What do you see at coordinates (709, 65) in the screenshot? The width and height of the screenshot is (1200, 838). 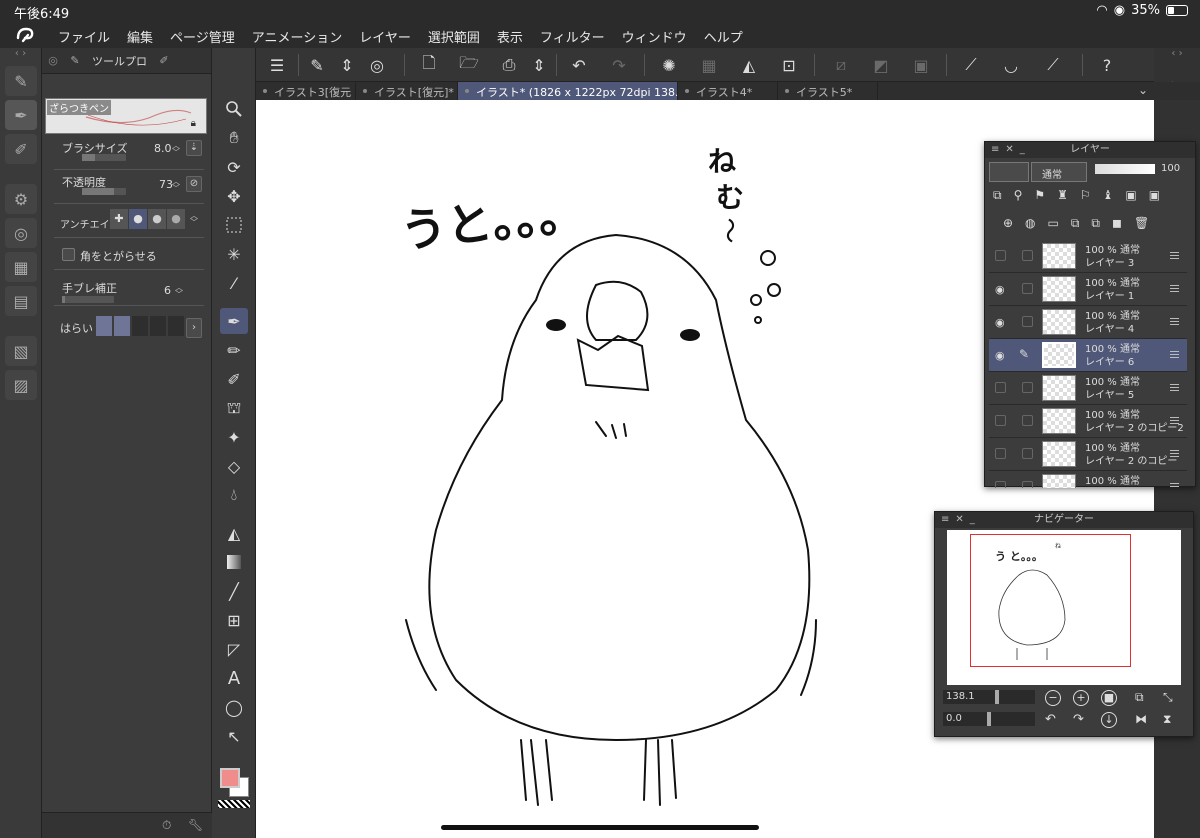 I see `clear-icon: ▦` at bounding box center [709, 65].